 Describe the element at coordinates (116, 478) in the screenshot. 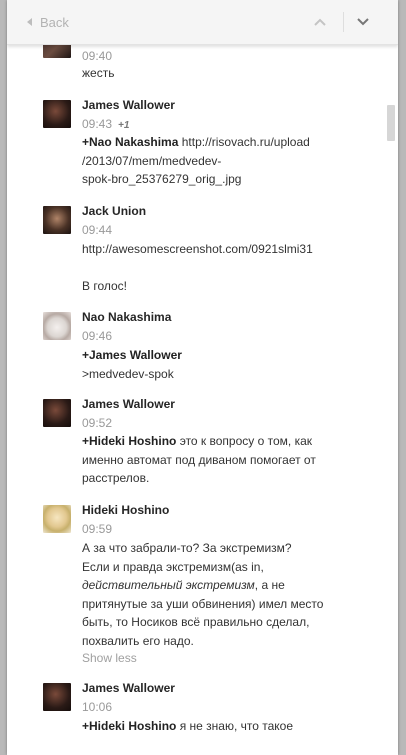

I see `comment-text-line: расстрелов.` at that location.